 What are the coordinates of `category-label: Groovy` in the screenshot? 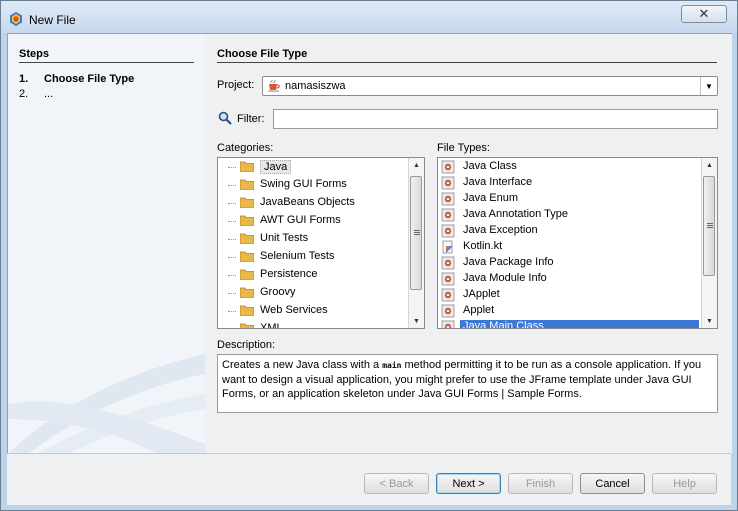 It's located at (278, 292).